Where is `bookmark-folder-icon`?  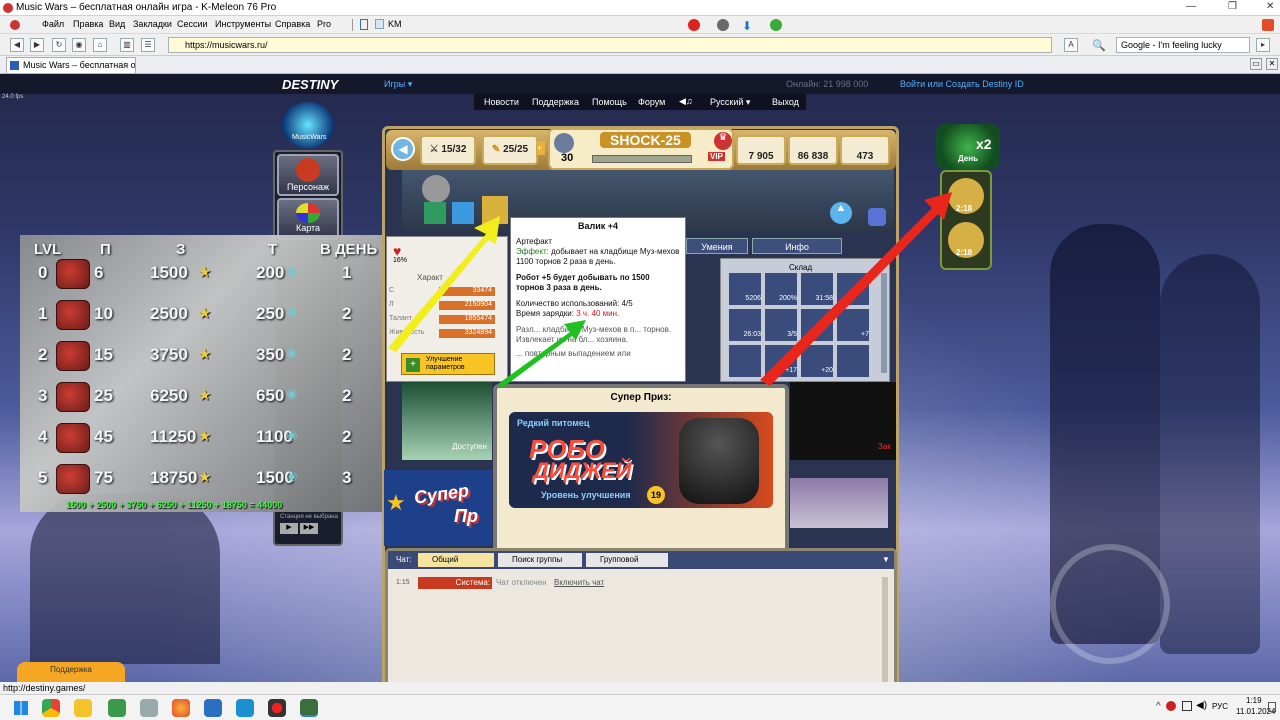 bookmark-folder-icon is located at coordinates (364, 24).